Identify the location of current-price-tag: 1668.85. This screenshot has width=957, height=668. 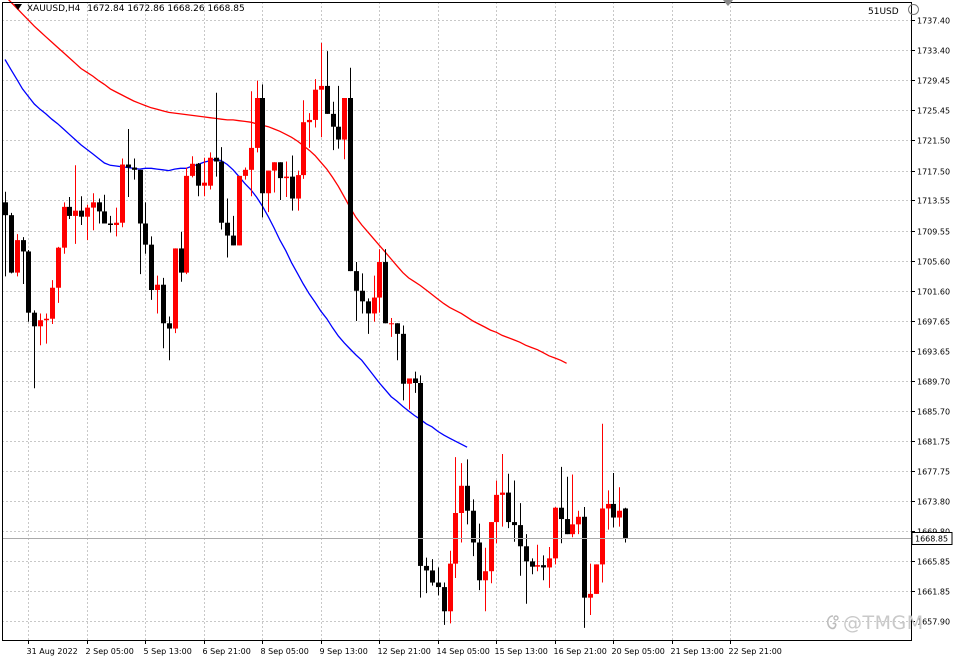
(932, 538).